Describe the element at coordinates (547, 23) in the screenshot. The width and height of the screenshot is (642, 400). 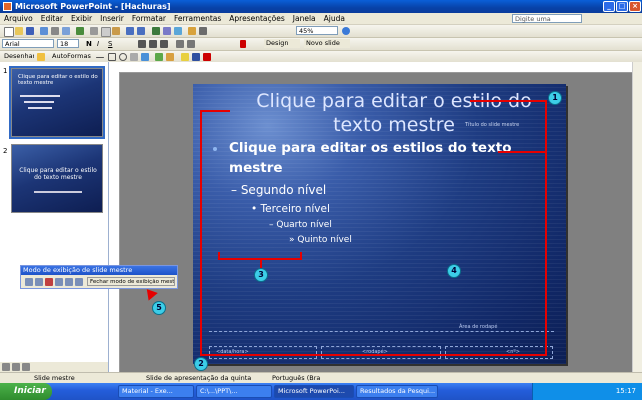
I see `help-search-box: Digite uma pergunta` at that location.